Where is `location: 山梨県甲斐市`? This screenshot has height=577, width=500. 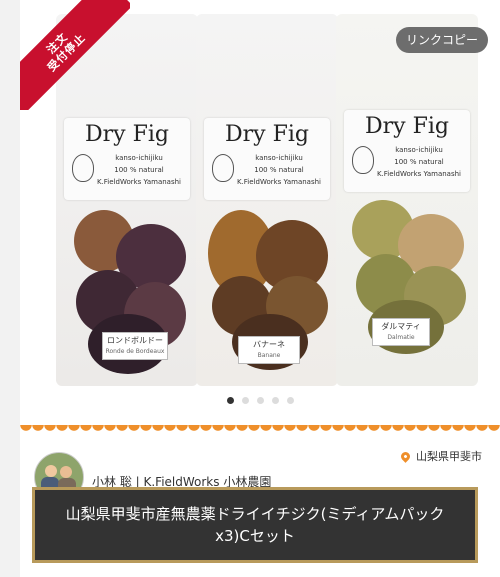
location: 山梨県甲斐市 is located at coordinates (440, 456).